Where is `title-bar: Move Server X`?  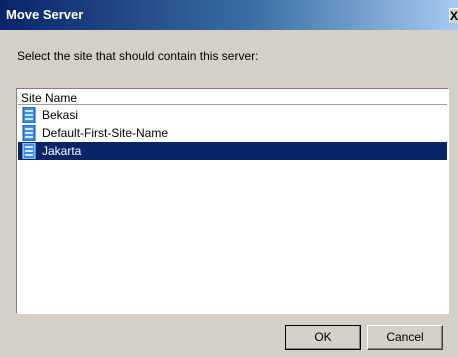
title-bar: Move Server X is located at coordinates (229, 15).